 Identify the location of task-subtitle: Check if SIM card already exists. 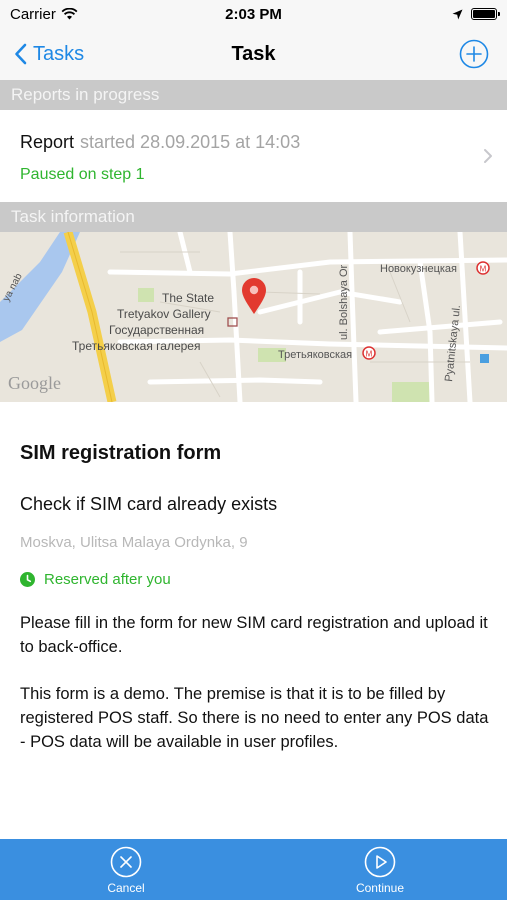
(149, 504).